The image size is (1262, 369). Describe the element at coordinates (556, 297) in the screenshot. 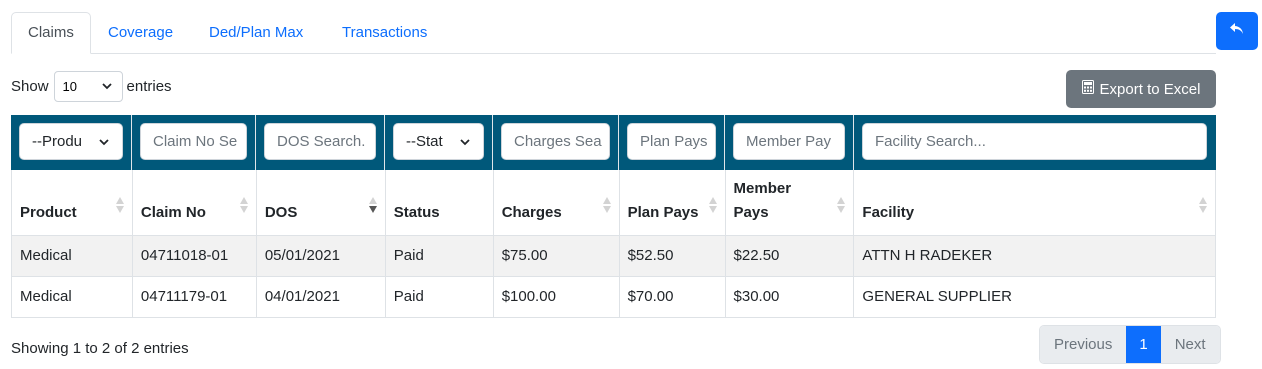

I see `cell-charges: $100.00` at that location.